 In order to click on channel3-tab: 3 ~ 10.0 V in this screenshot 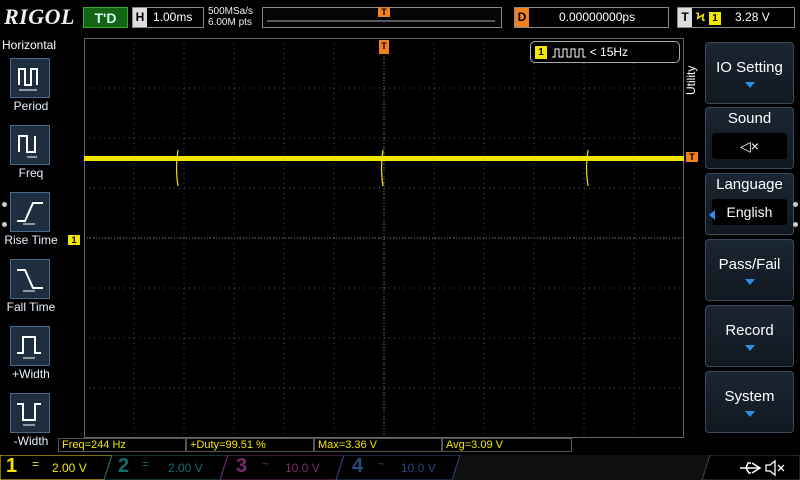, I will do `click(283, 467)`.